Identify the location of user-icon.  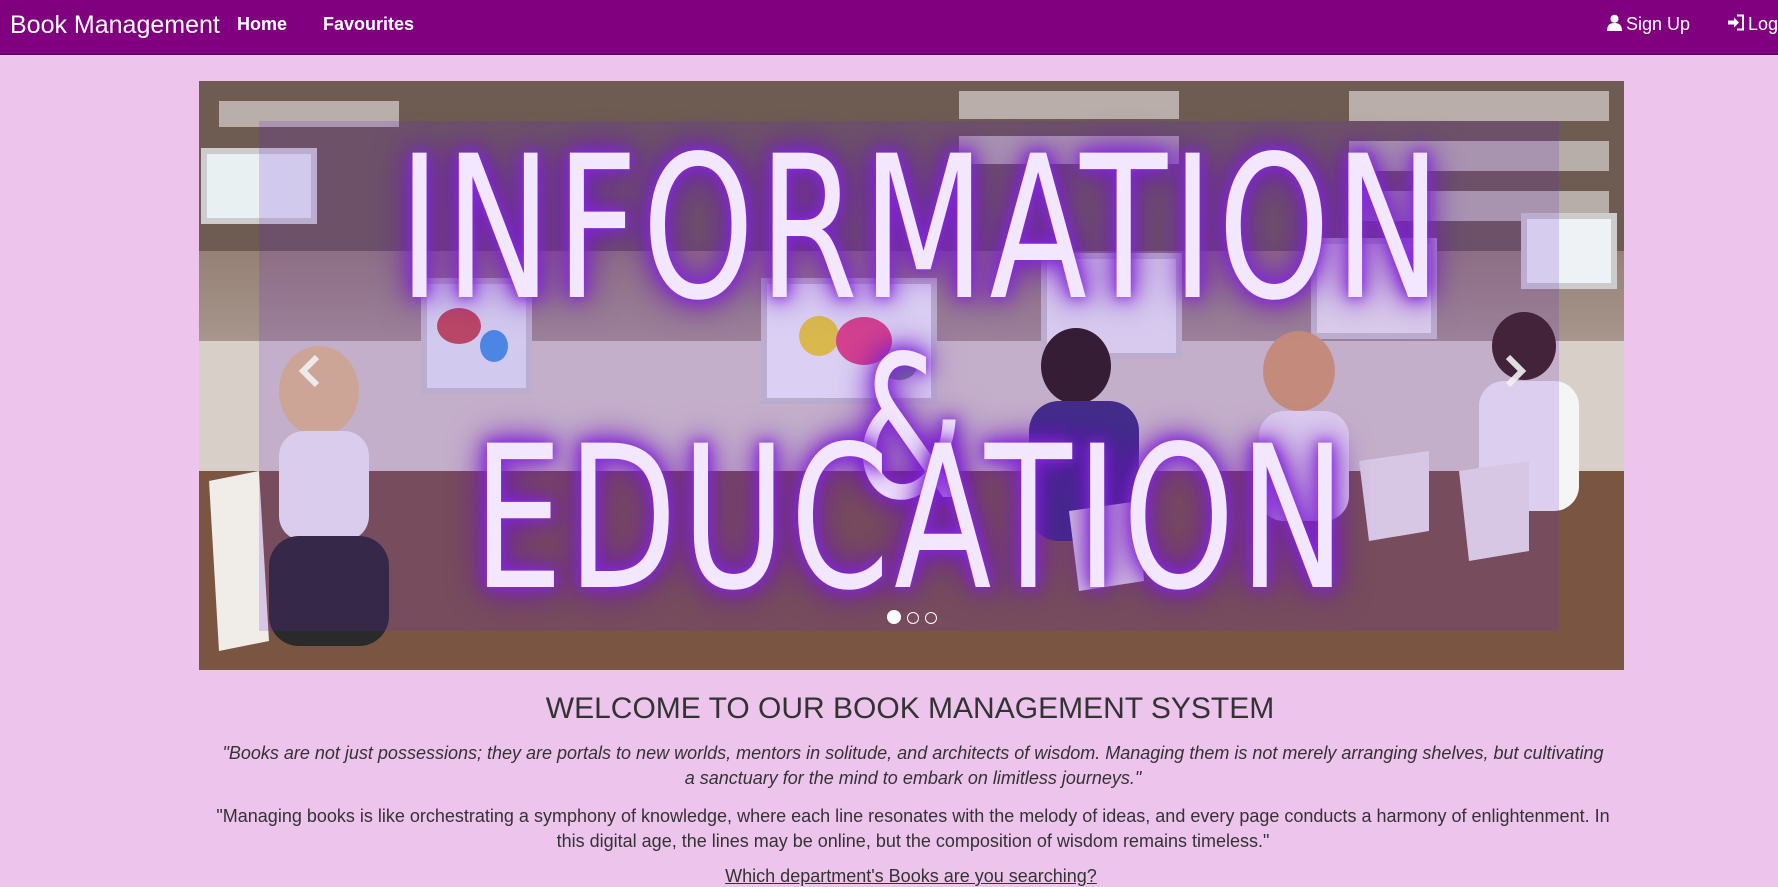
(1614, 22).